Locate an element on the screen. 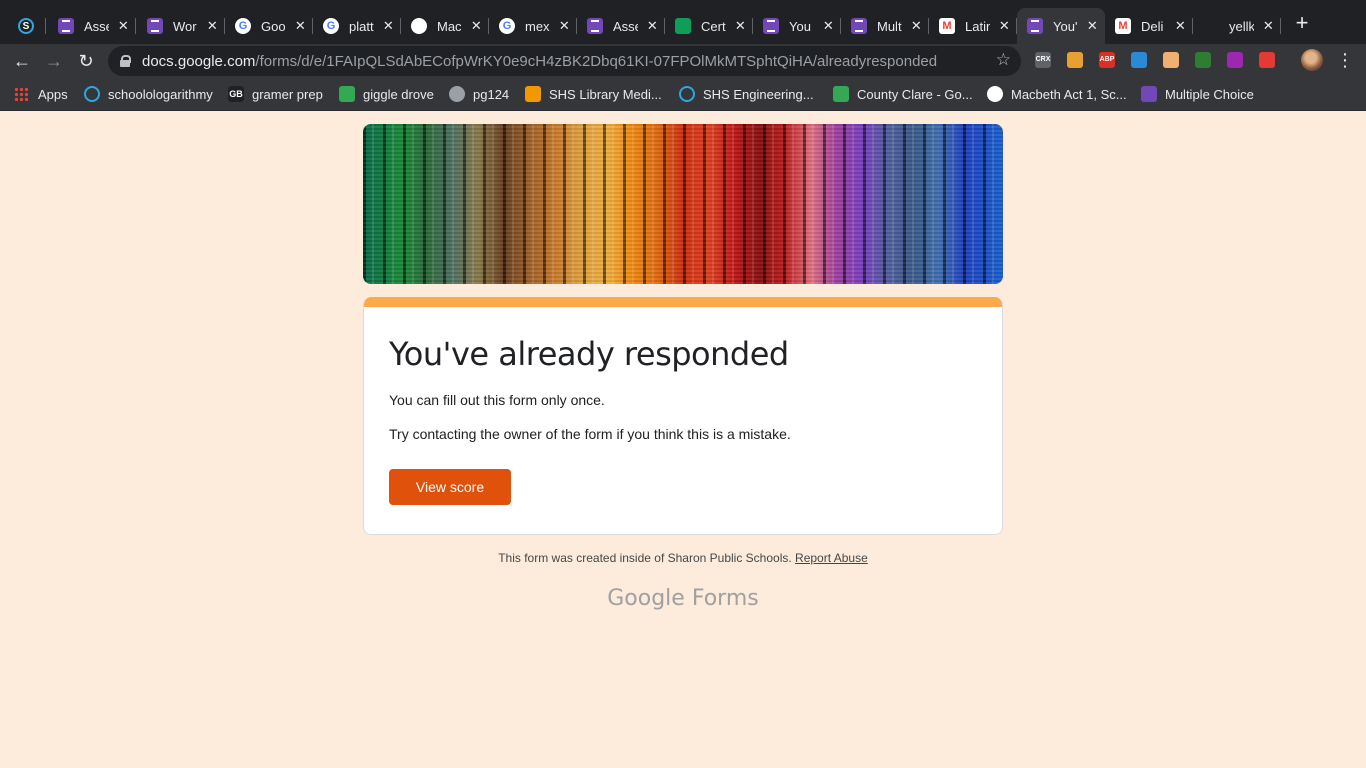 The height and width of the screenshot is (768, 1366). tab-title: Wor is located at coordinates (185, 26).